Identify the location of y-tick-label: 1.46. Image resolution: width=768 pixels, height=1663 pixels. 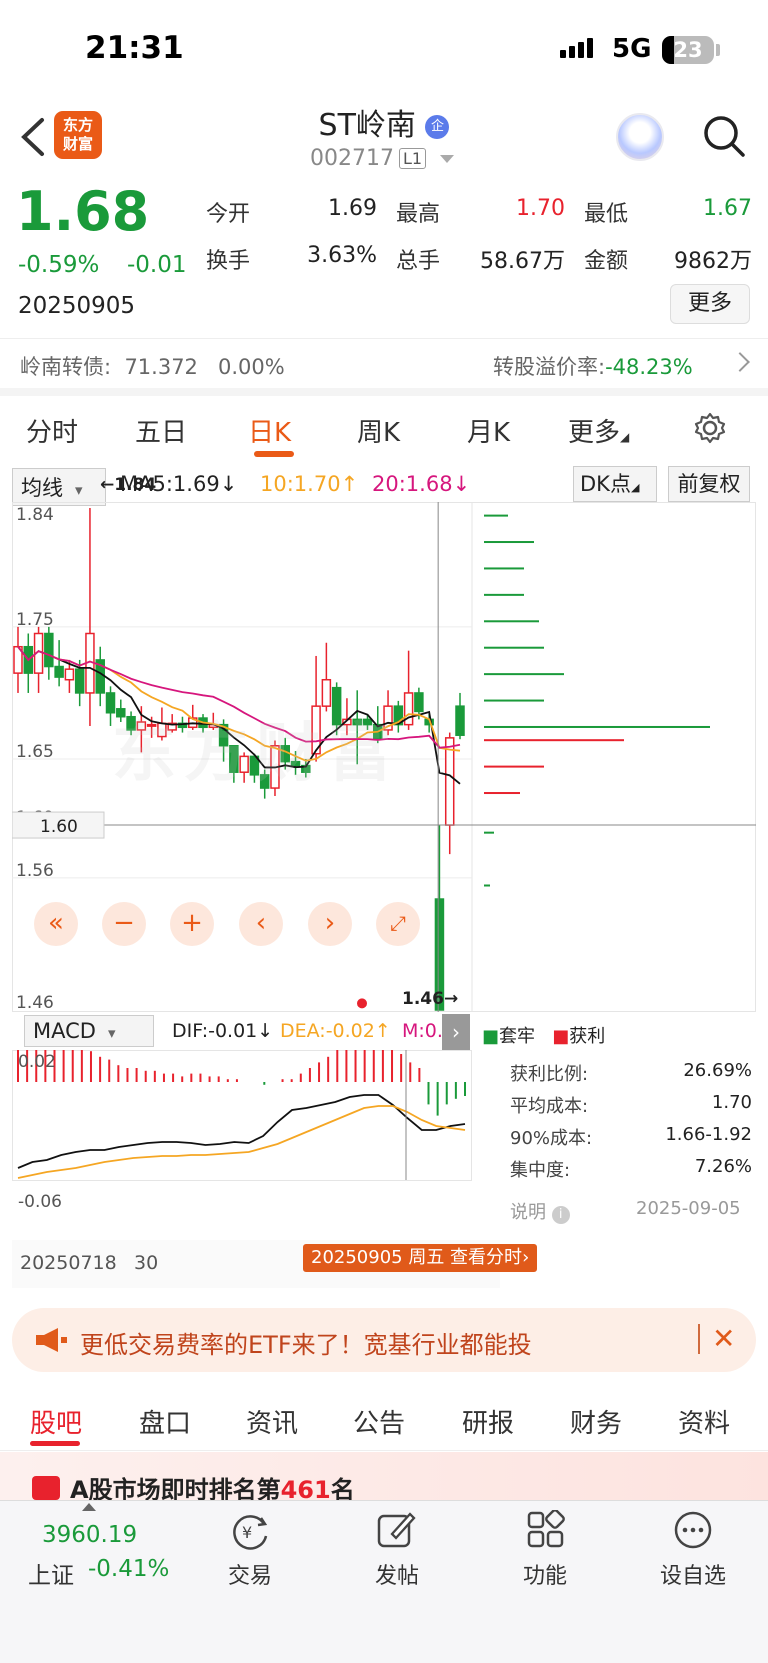
(35, 1002).